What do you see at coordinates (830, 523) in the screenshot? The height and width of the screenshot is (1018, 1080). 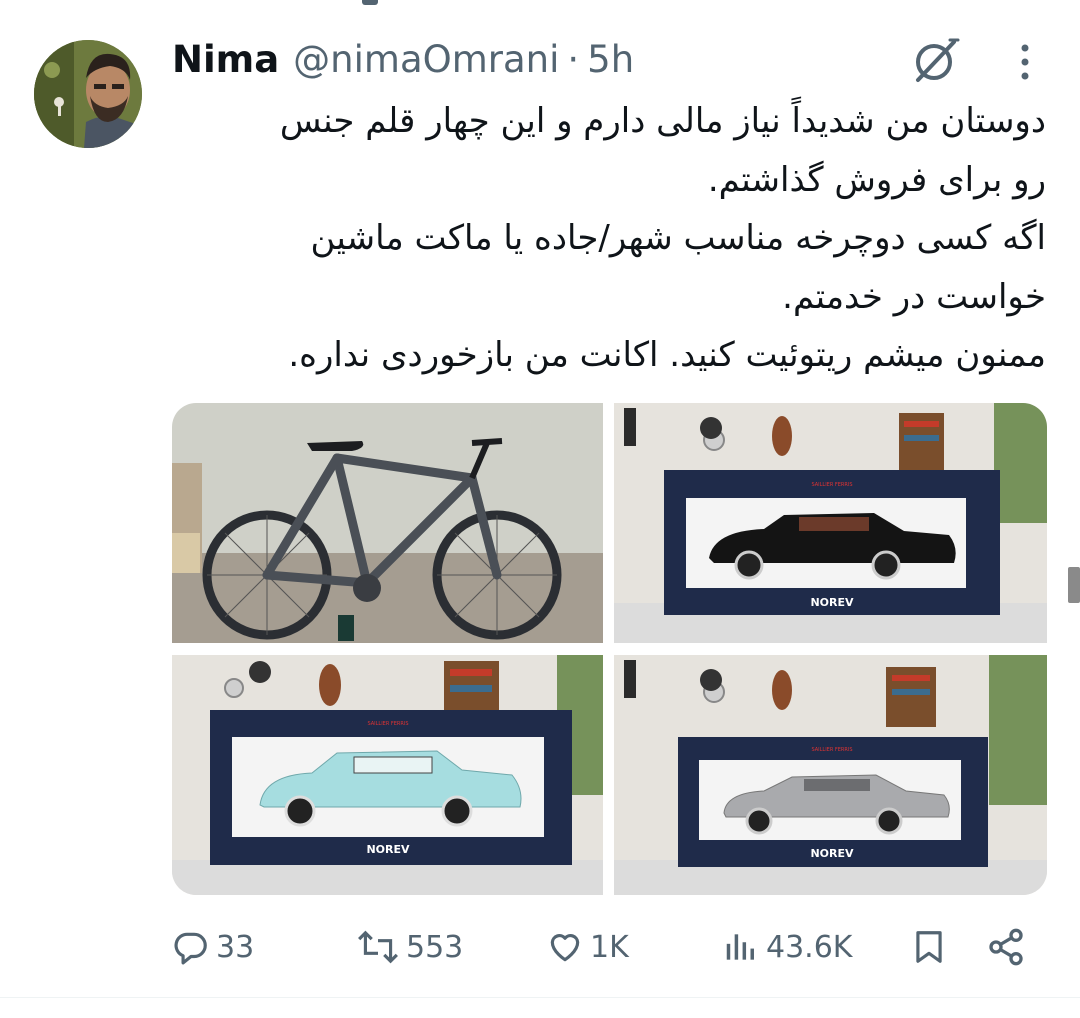 I see `media-car-model-black: NOREV SAILLIER FERRIS` at bounding box center [830, 523].